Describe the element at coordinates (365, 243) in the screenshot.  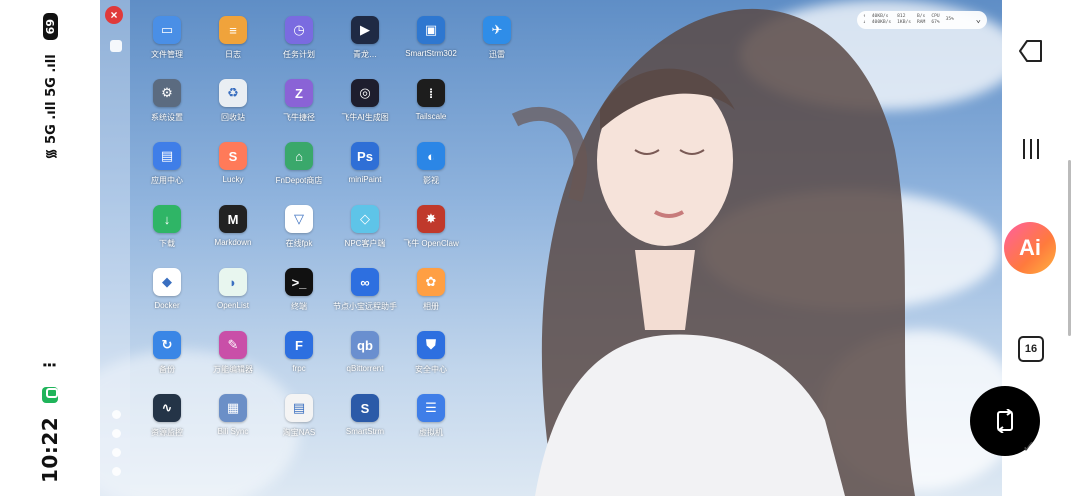
I see `app-label: NPC客户端` at that location.